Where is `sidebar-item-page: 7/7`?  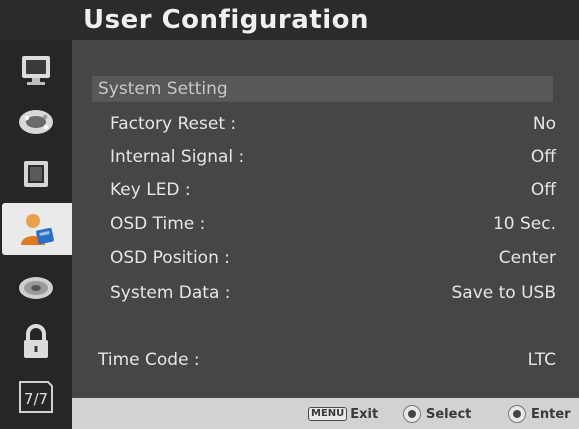 sidebar-item-page: 7/7 is located at coordinates (36, 396).